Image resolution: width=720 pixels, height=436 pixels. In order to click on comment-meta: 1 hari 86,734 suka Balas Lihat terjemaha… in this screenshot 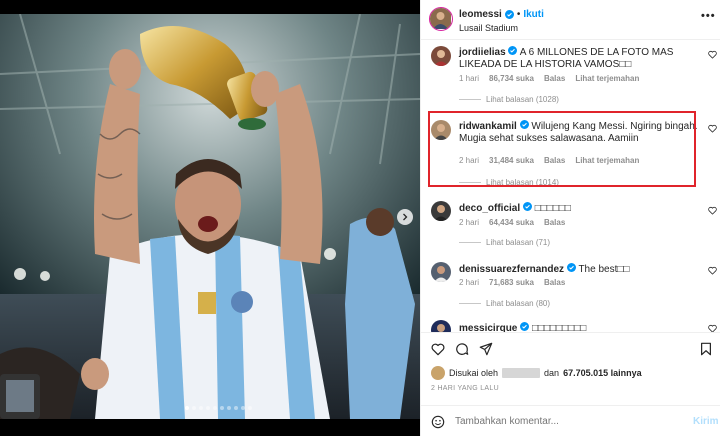, I will do `click(549, 78)`.